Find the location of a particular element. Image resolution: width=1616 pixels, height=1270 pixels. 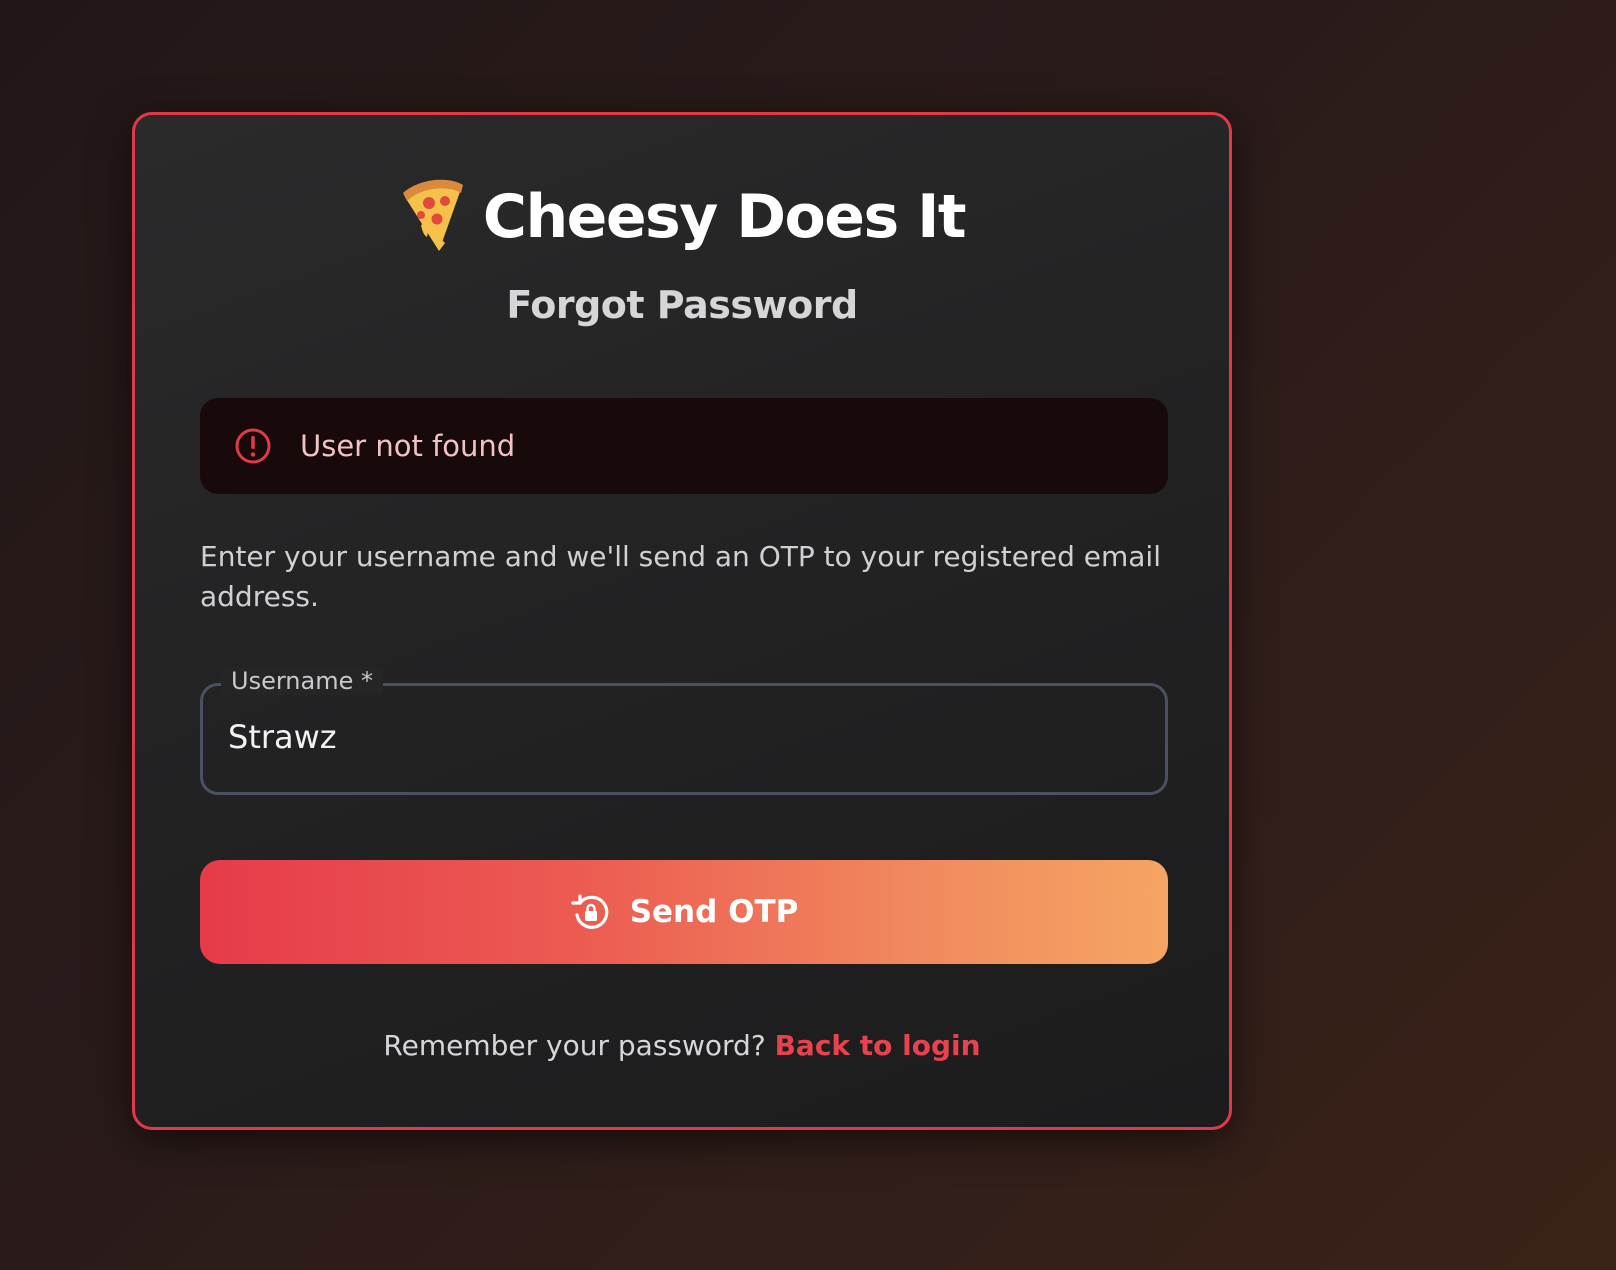

back-to-login-link: Back to login is located at coordinates (878, 1045).